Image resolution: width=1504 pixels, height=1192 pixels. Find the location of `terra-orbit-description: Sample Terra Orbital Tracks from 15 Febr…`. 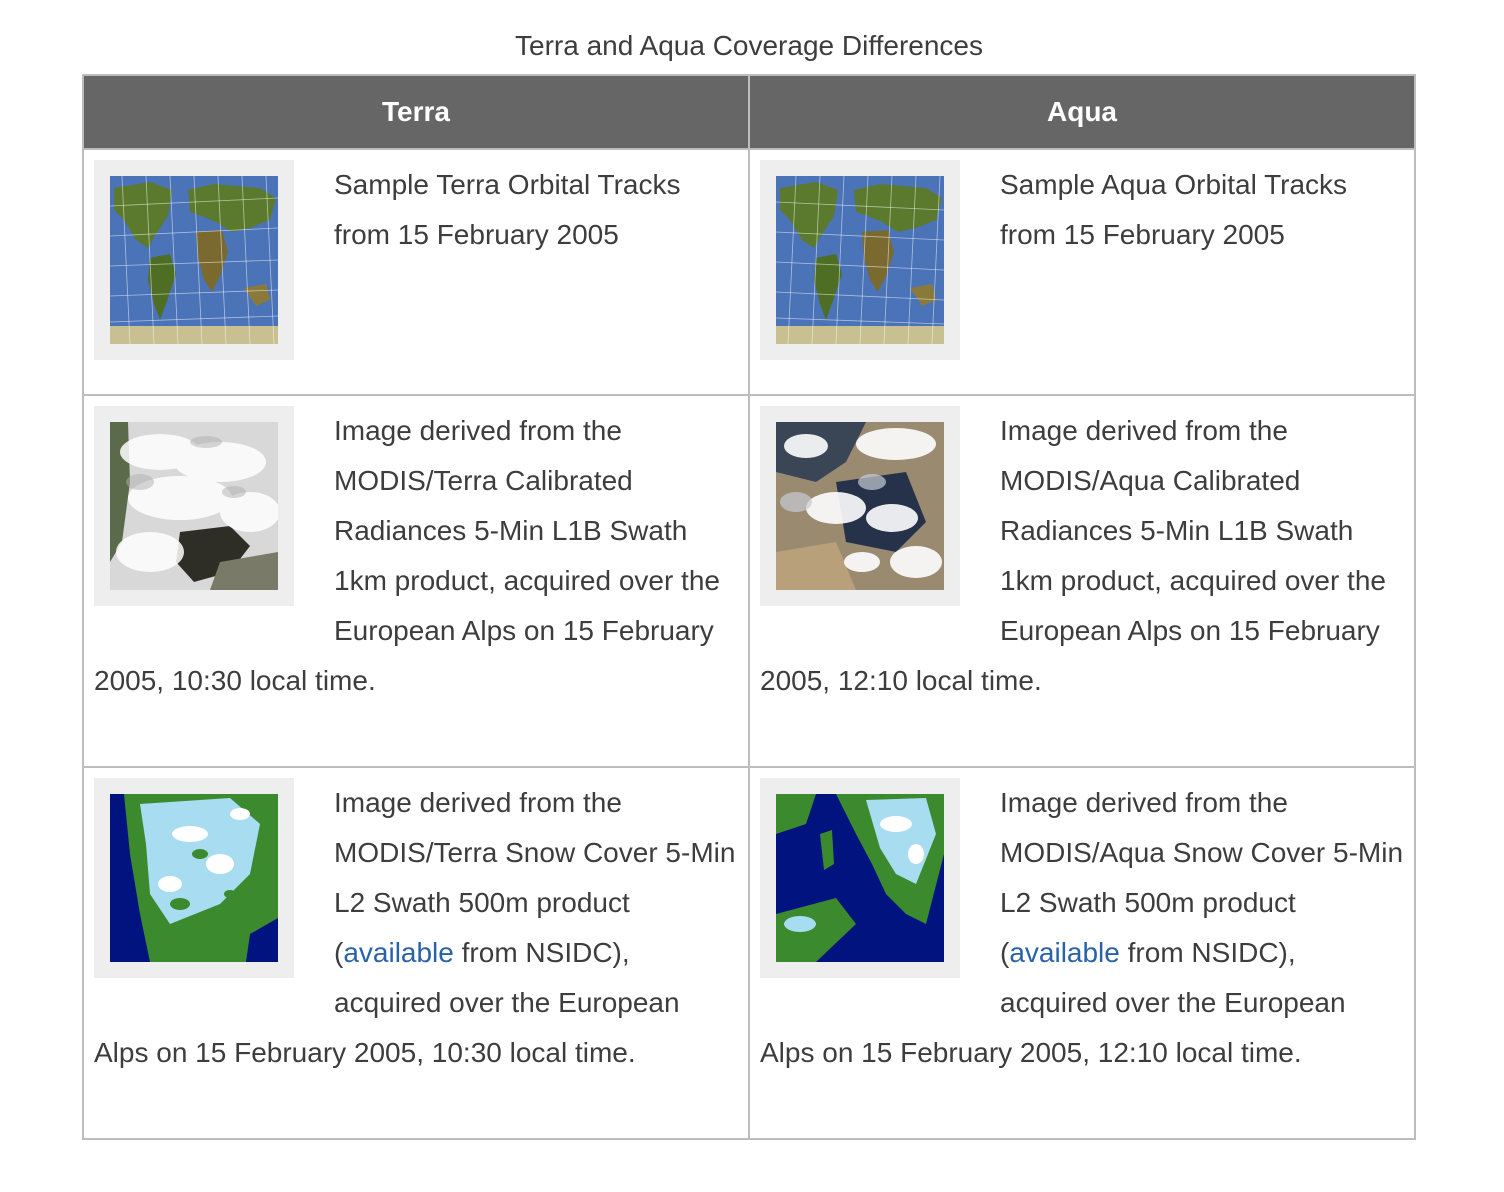

terra-orbit-description: Sample Terra Orbital Tracks from 15 Febr… is located at coordinates (507, 209).